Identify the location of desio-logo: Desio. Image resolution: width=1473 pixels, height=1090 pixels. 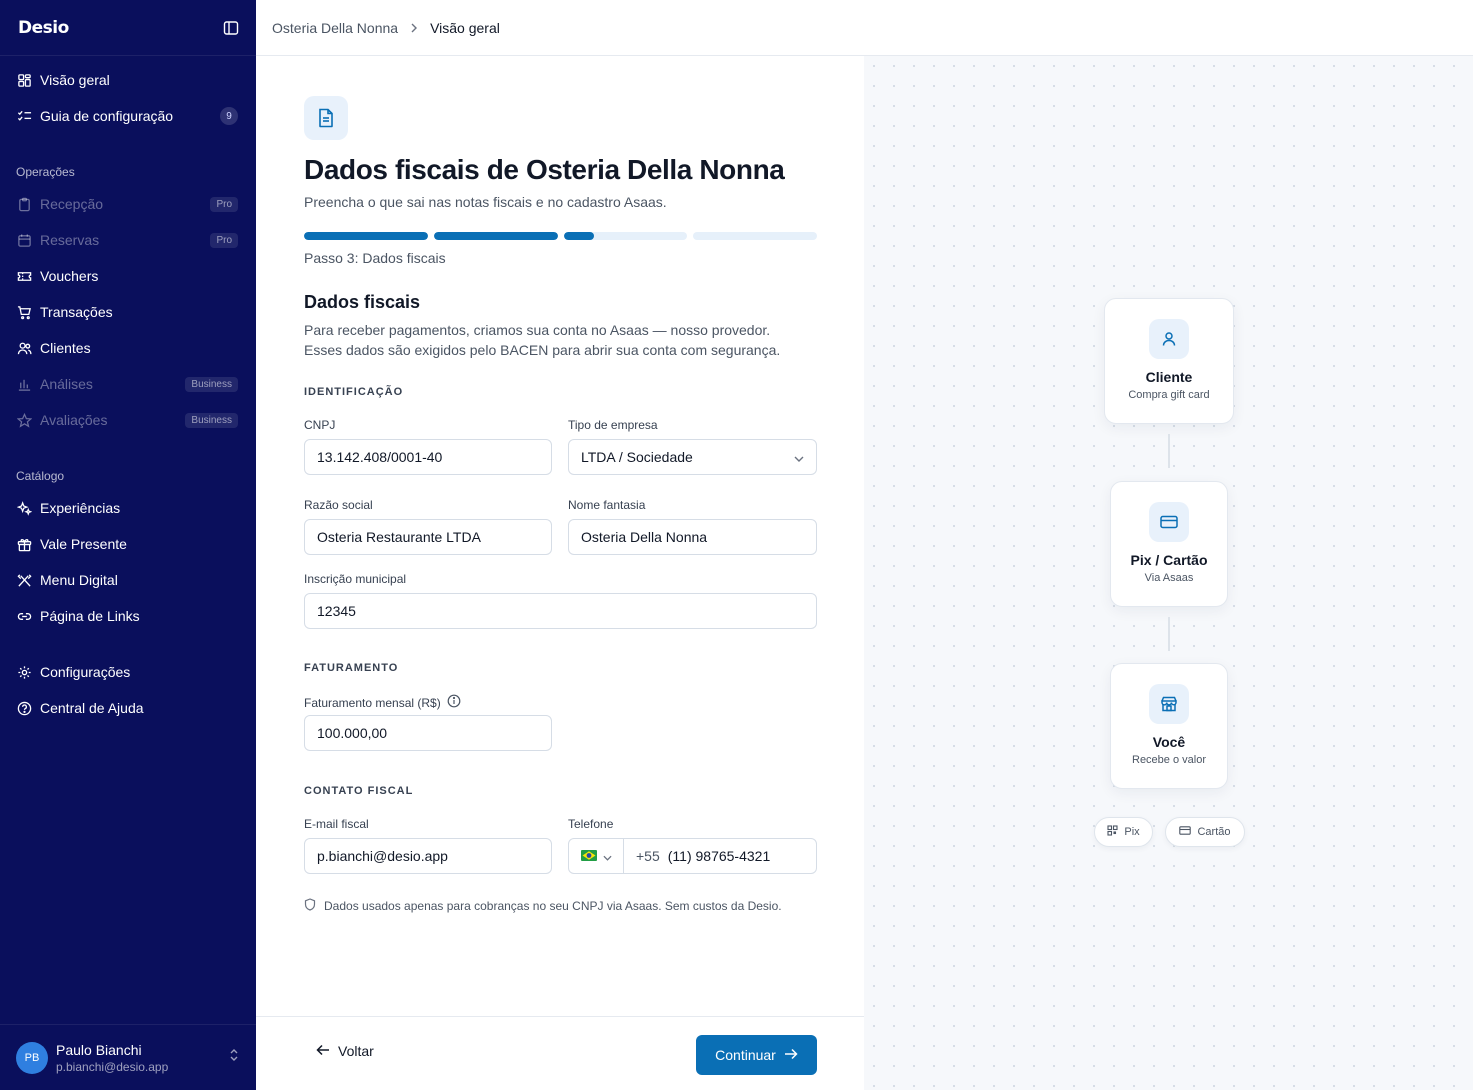
(43, 28).